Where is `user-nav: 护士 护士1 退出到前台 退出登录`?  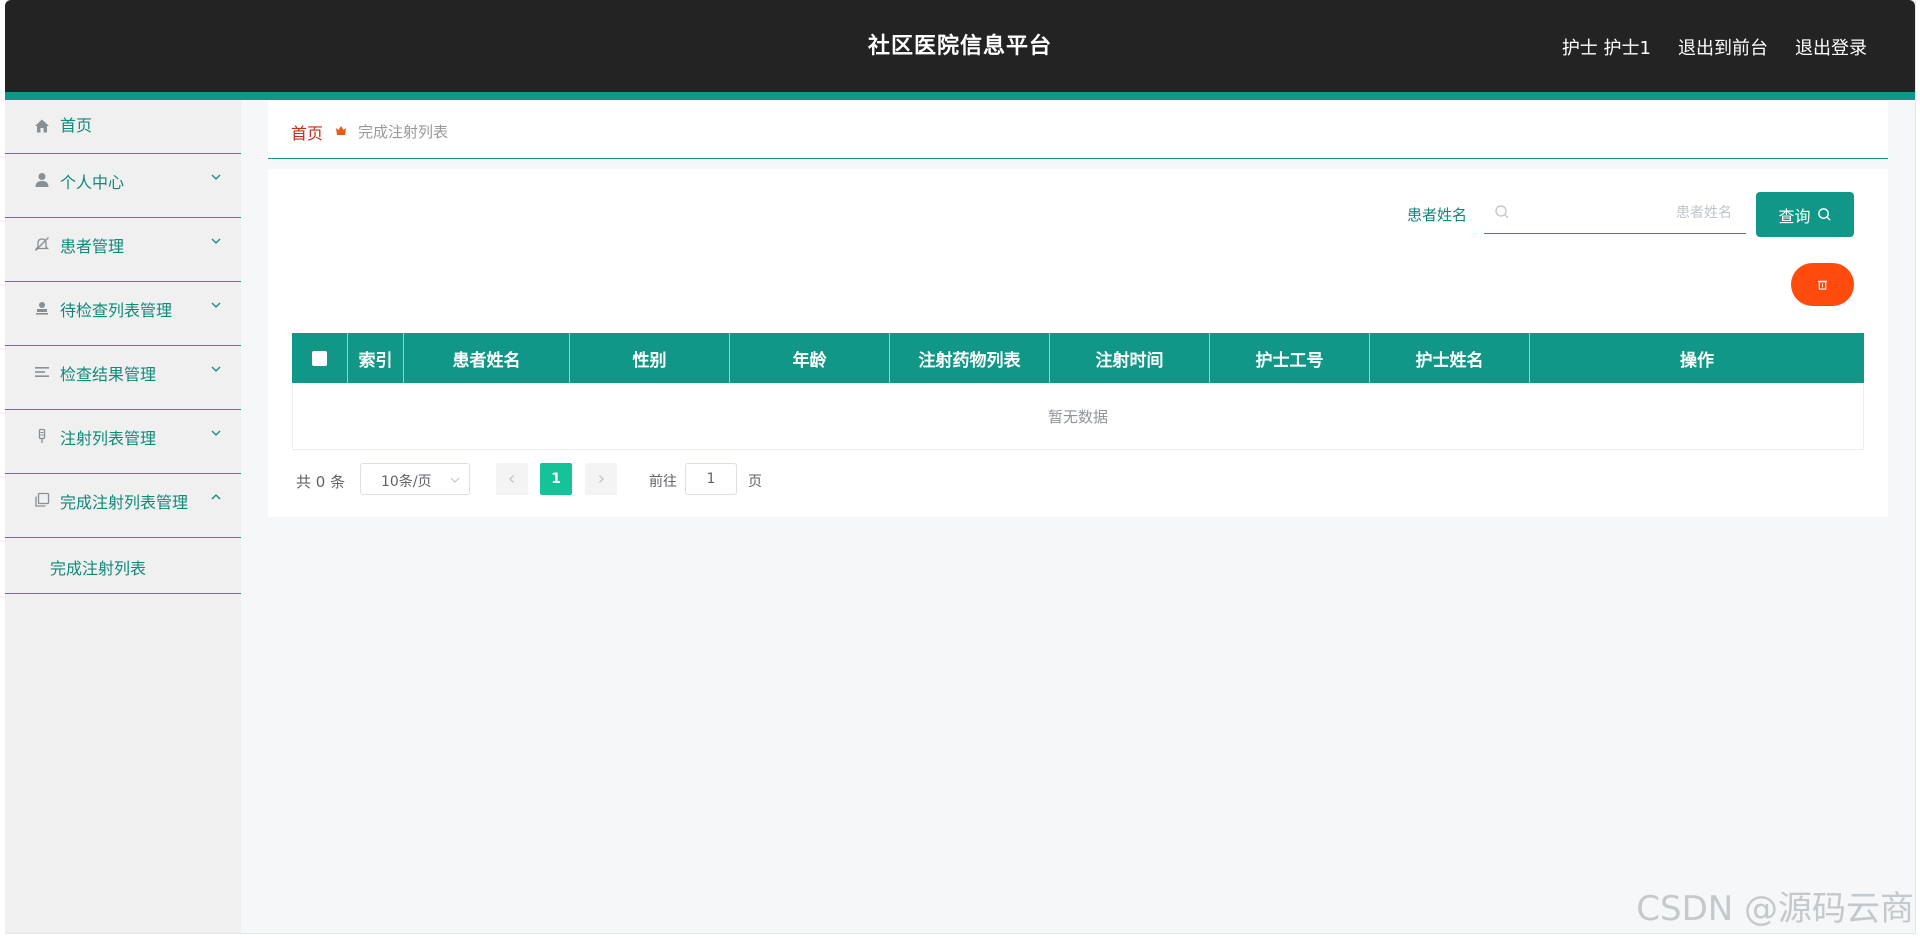
user-nav: 护士 护士1 退出到前台 退出登录 is located at coordinates (1714, 47).